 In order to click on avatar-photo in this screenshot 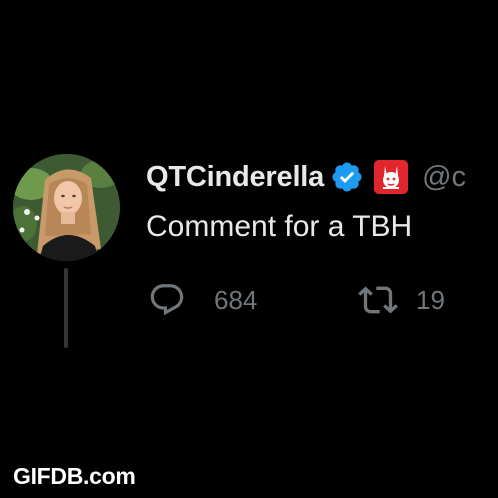, I will do `click(66, 207)`.